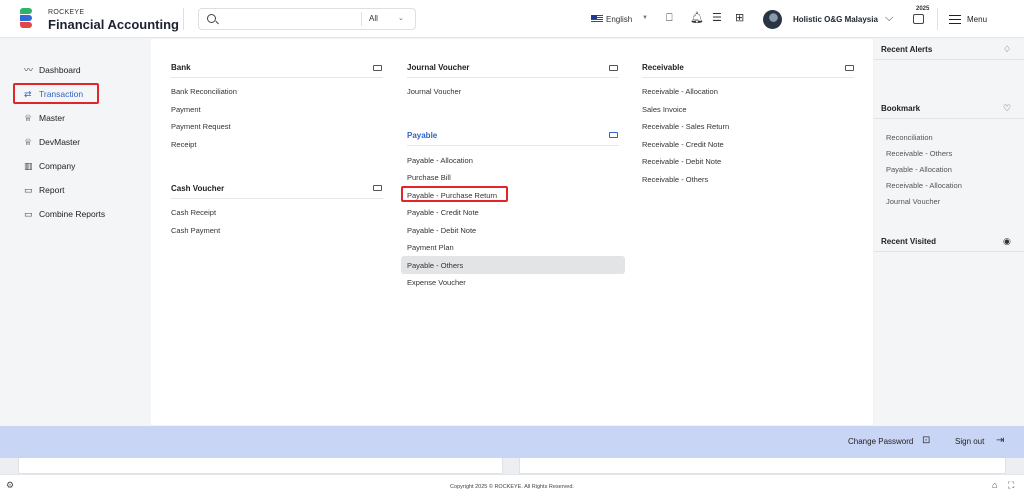 Image resolution: width=1024 pixels, height=496 pixels. I want to click on sidebar-item-label: Report, so click(52, 190).